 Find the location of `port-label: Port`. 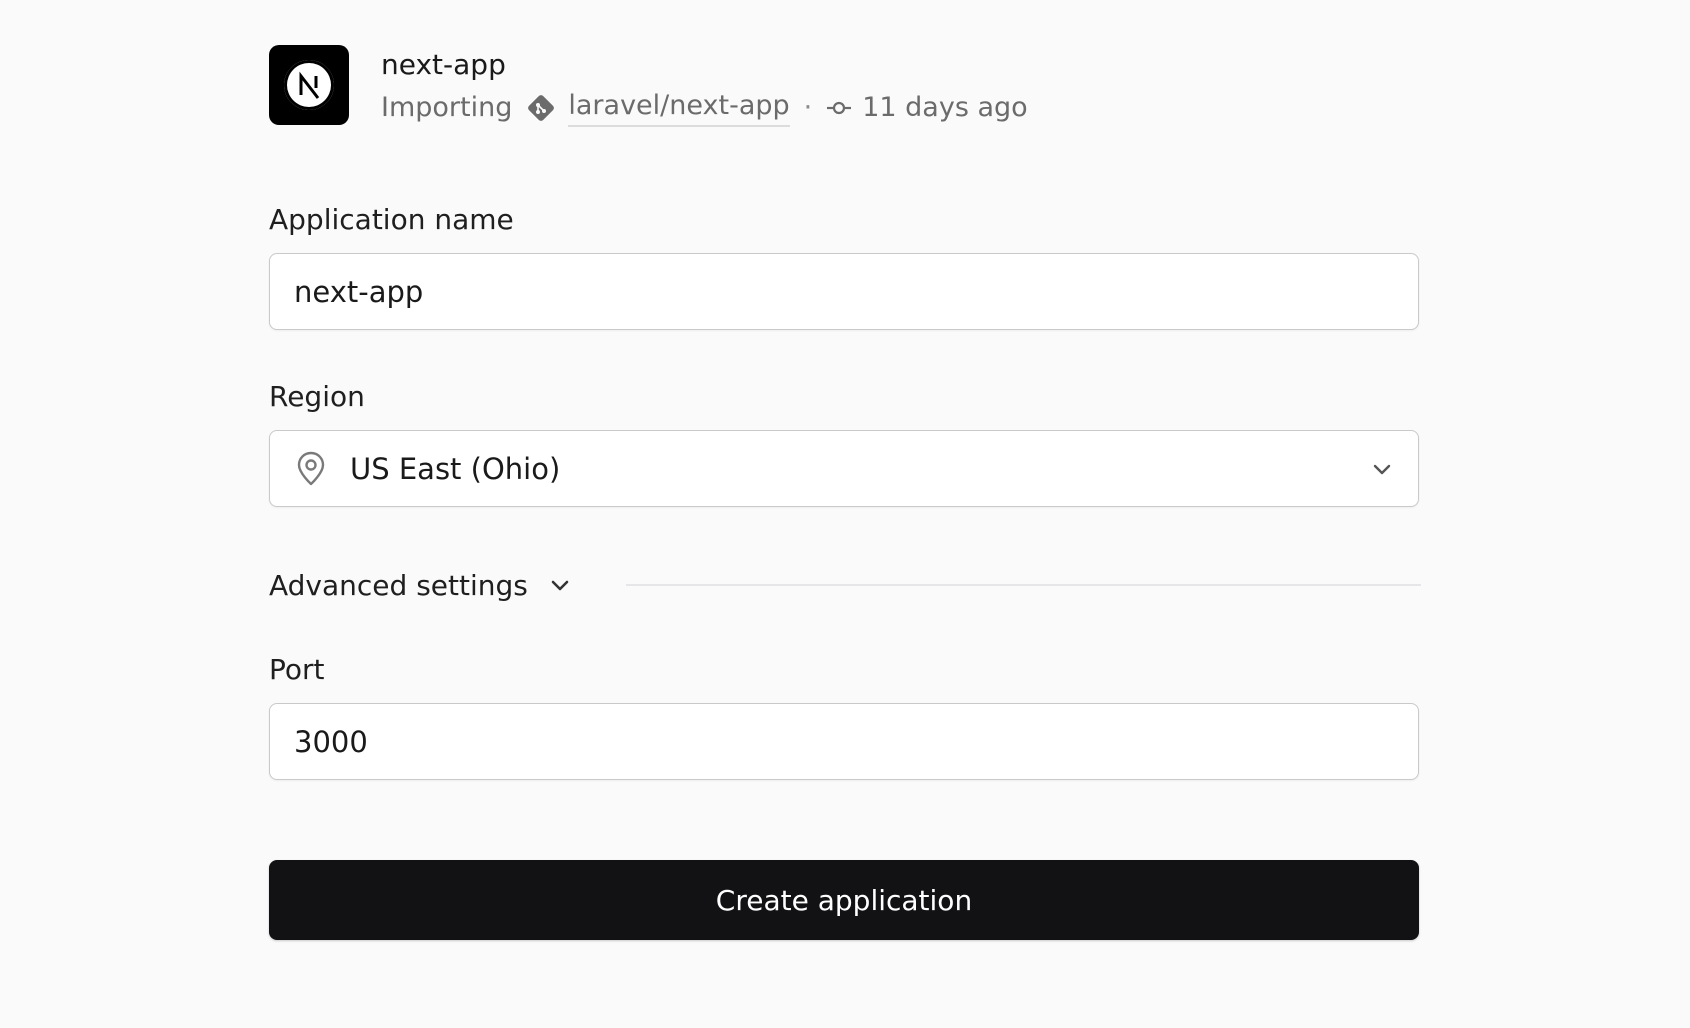

port-label: Port is located at coordinates (297, 669).